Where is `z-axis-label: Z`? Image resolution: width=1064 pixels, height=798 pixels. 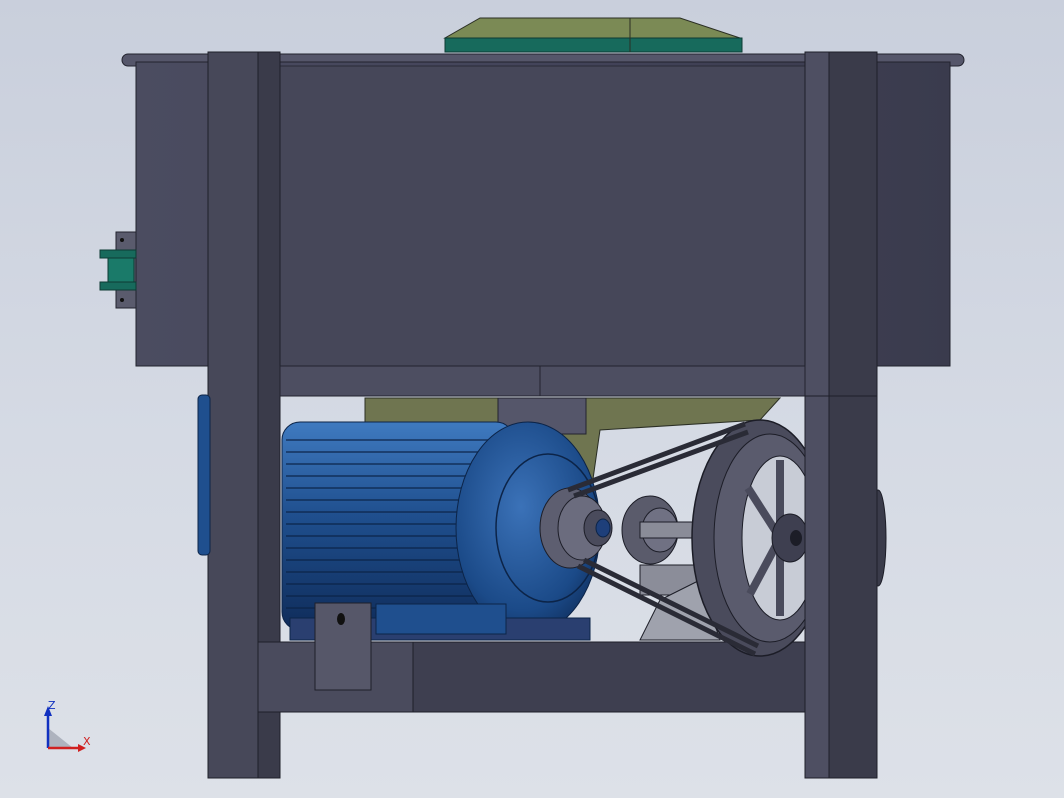
z-axis-label: Z is located at coordinates (52, 705).